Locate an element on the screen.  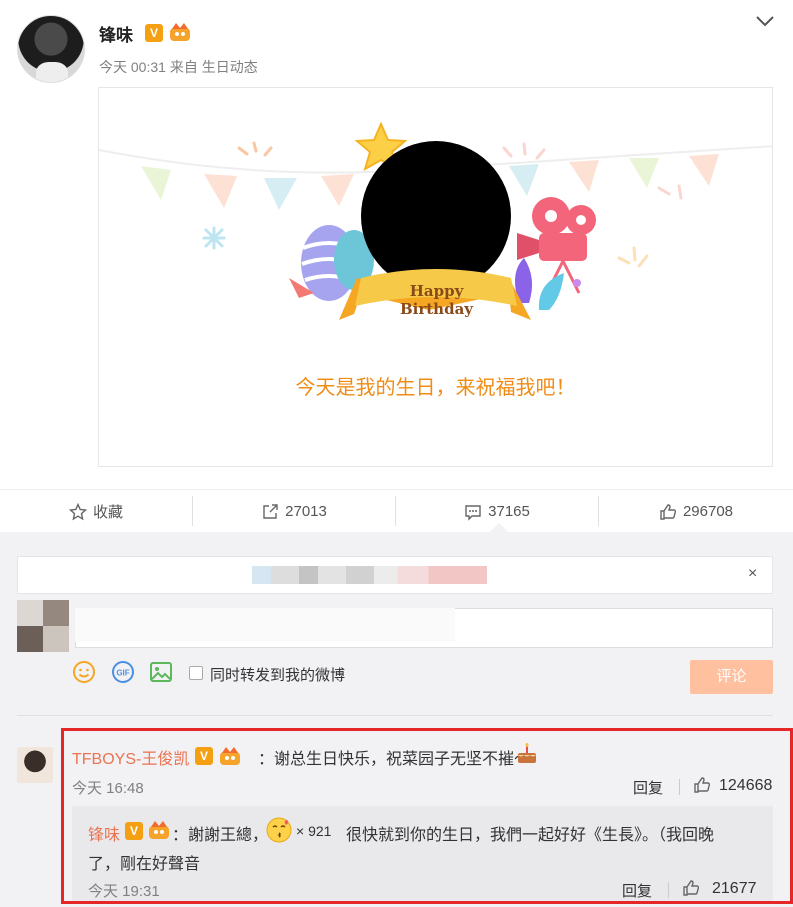
divider is located at coordinates (395, 715).